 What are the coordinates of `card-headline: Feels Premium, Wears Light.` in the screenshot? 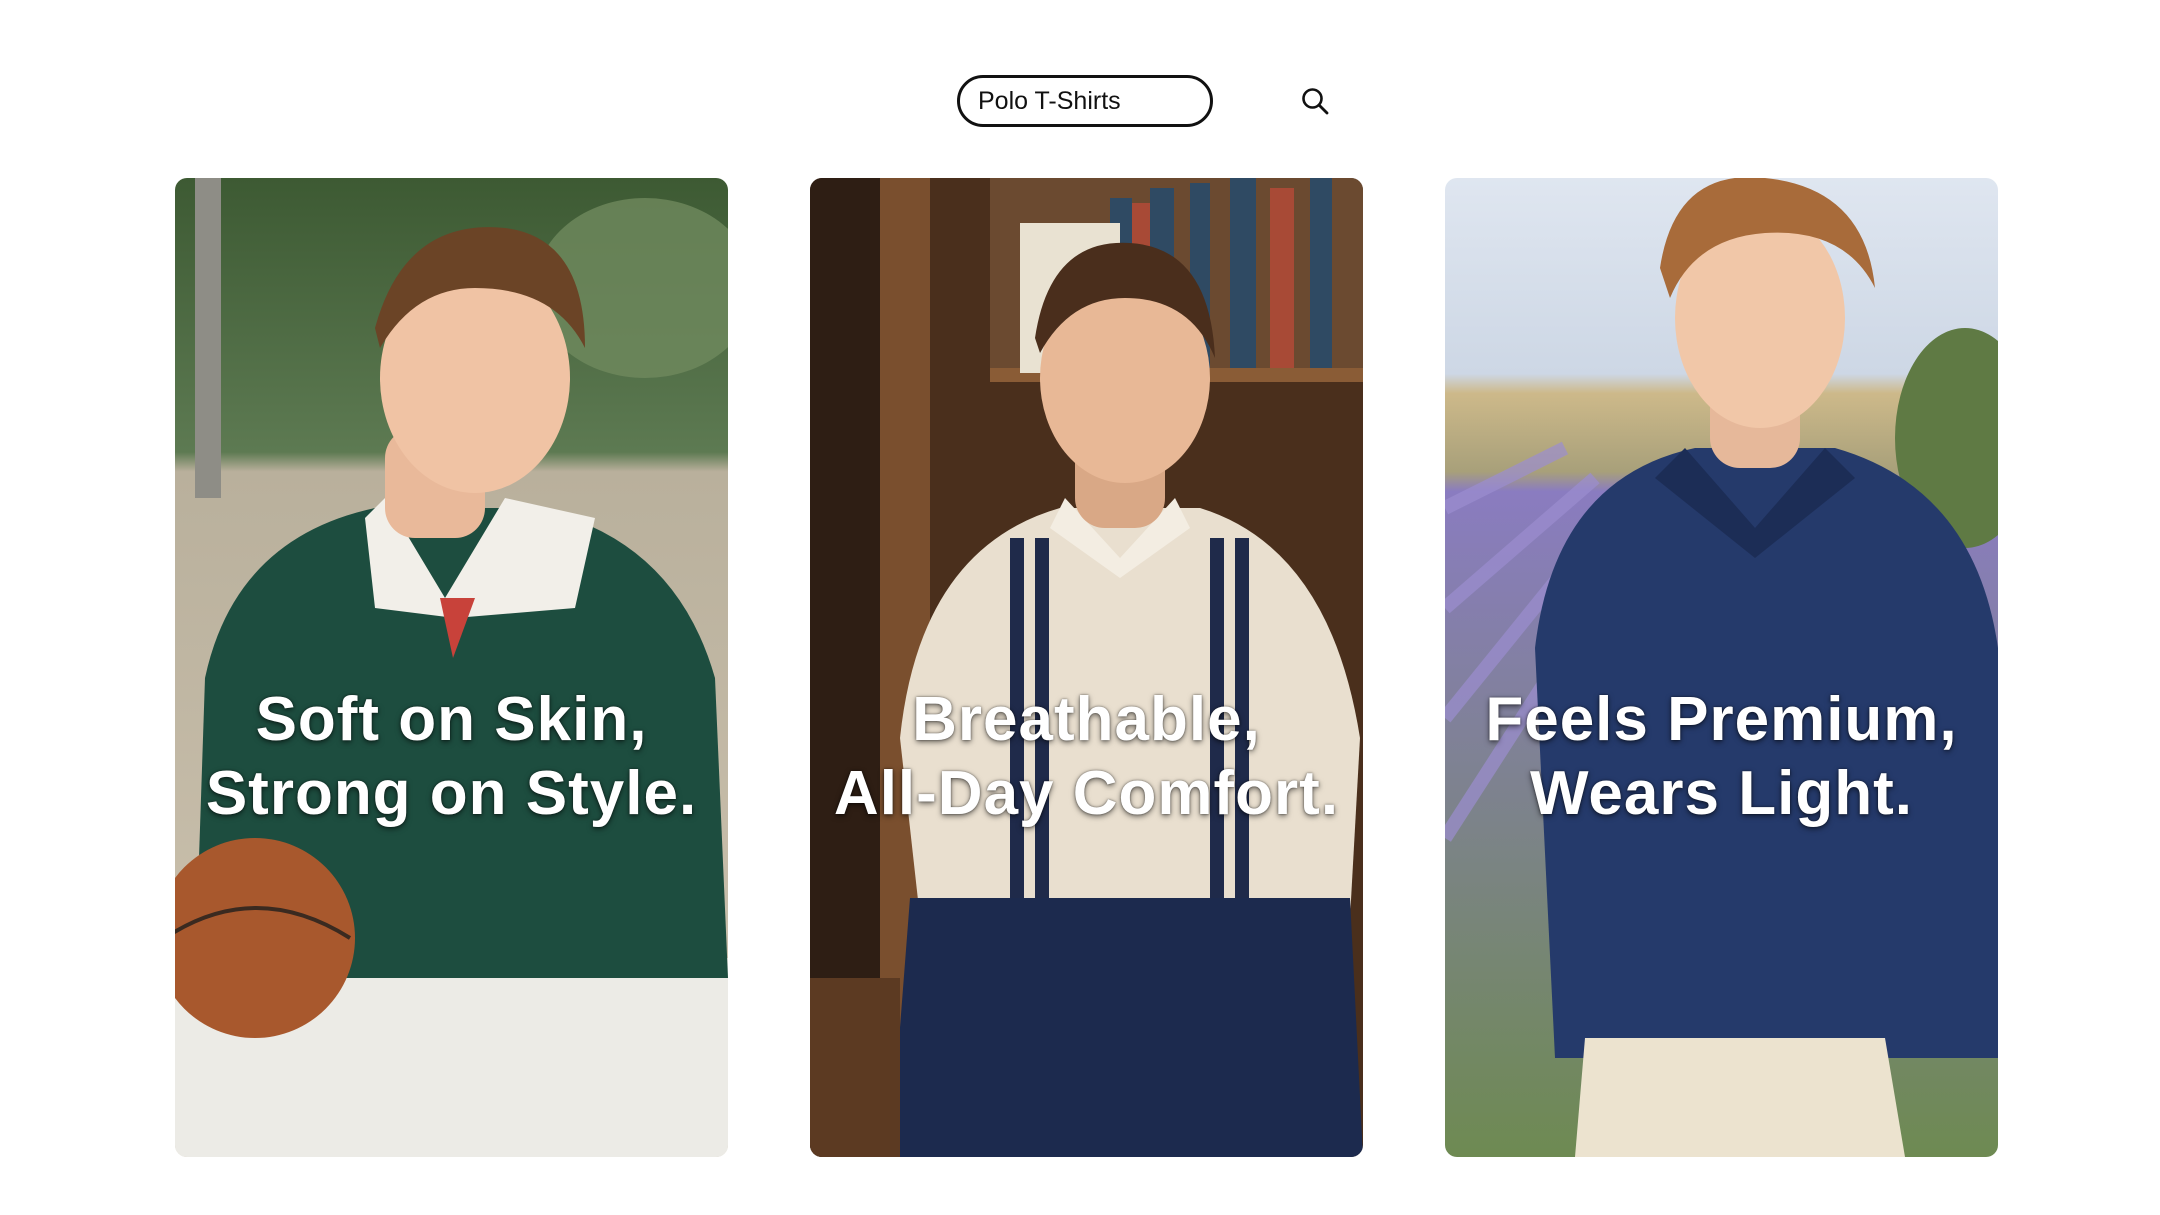 It's located at (1721, 757).